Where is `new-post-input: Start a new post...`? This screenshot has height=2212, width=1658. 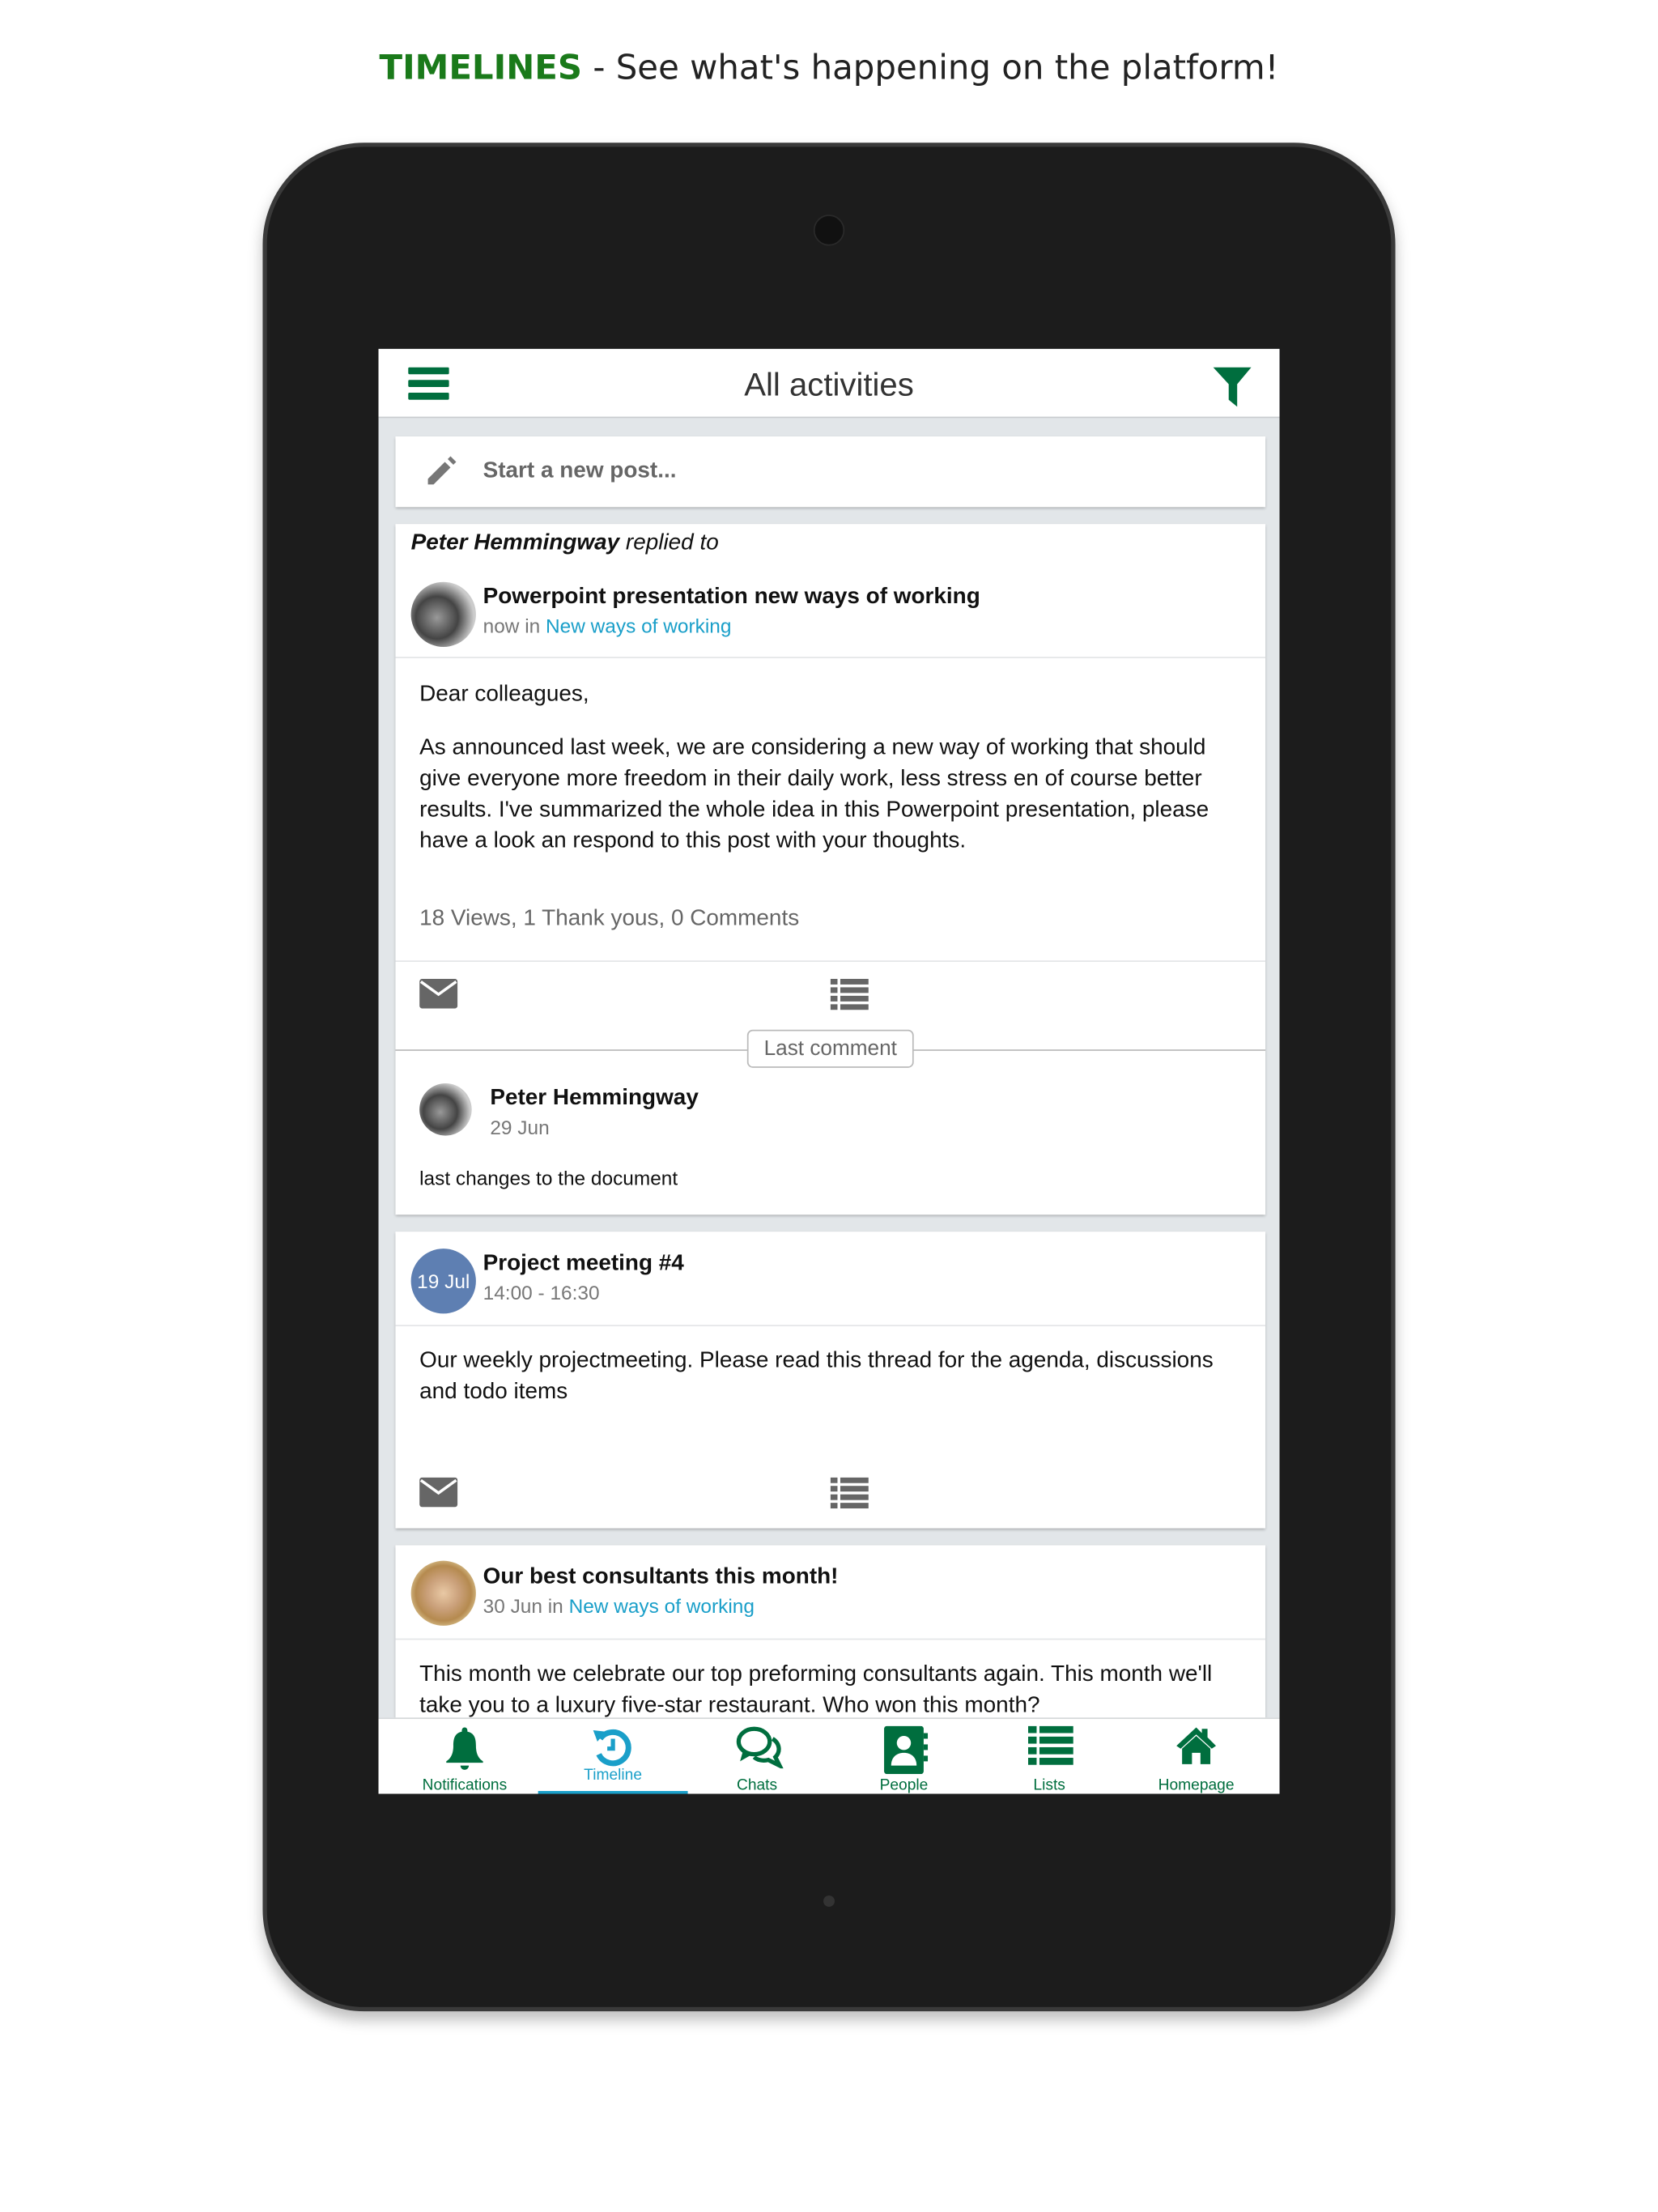 new-post-input: Start a new post... is located at coordinates (830, 472).